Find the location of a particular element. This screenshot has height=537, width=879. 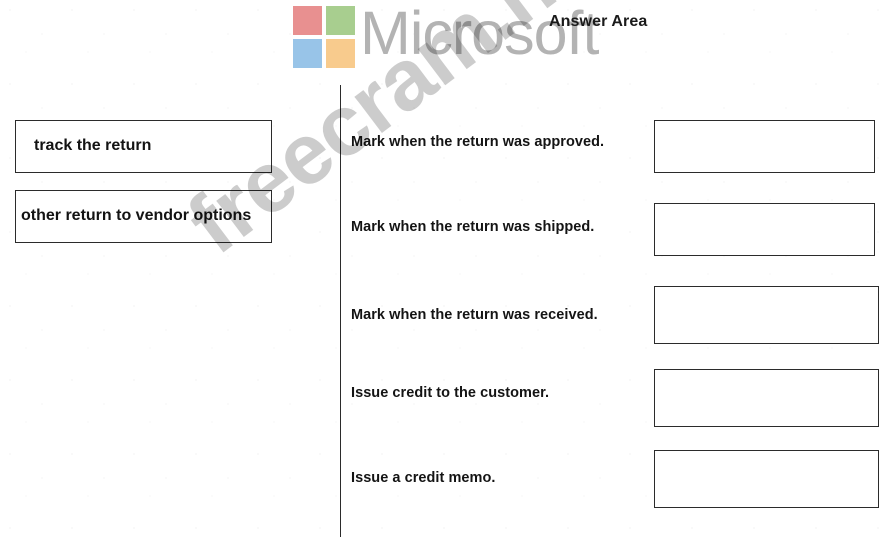

option-box: other return to vendor options is located at coordinates (143, 216).